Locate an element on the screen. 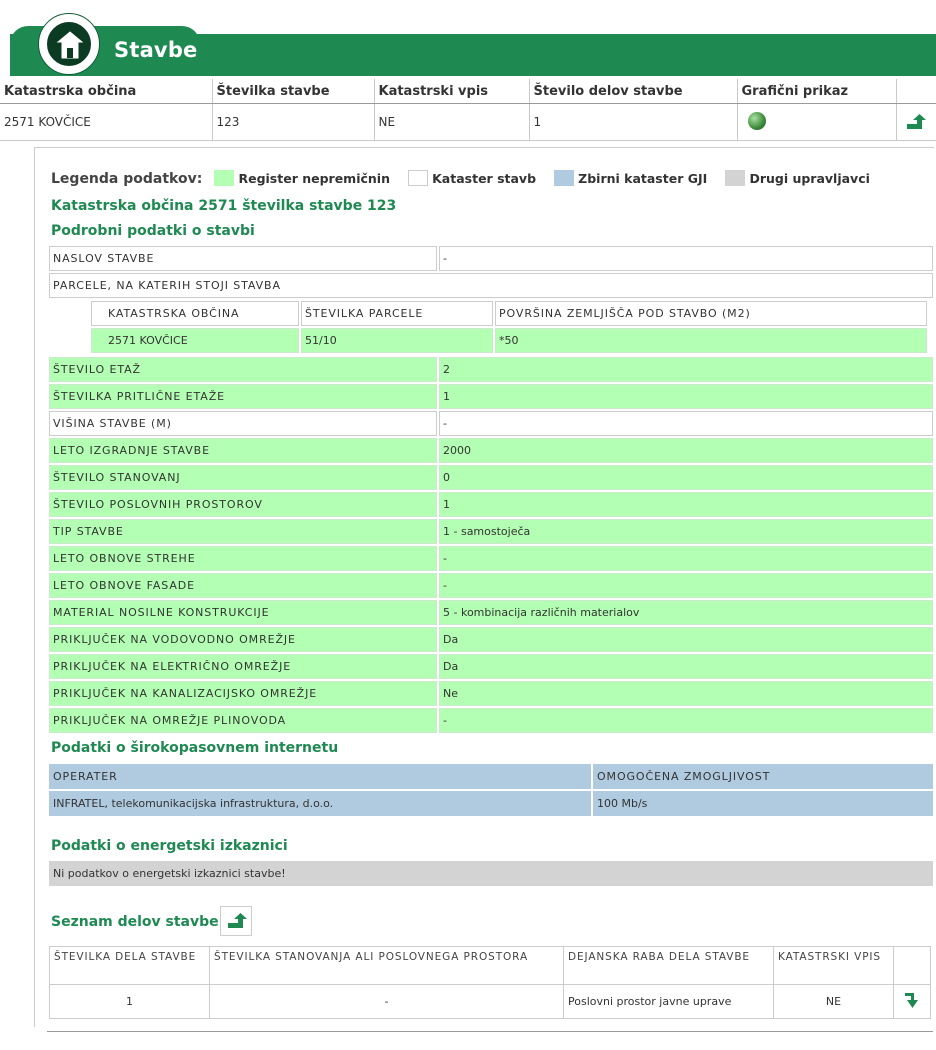 Image resolution: width=936 pixels, height=1050 pixels. divider is located at coordinates (490, 1031).